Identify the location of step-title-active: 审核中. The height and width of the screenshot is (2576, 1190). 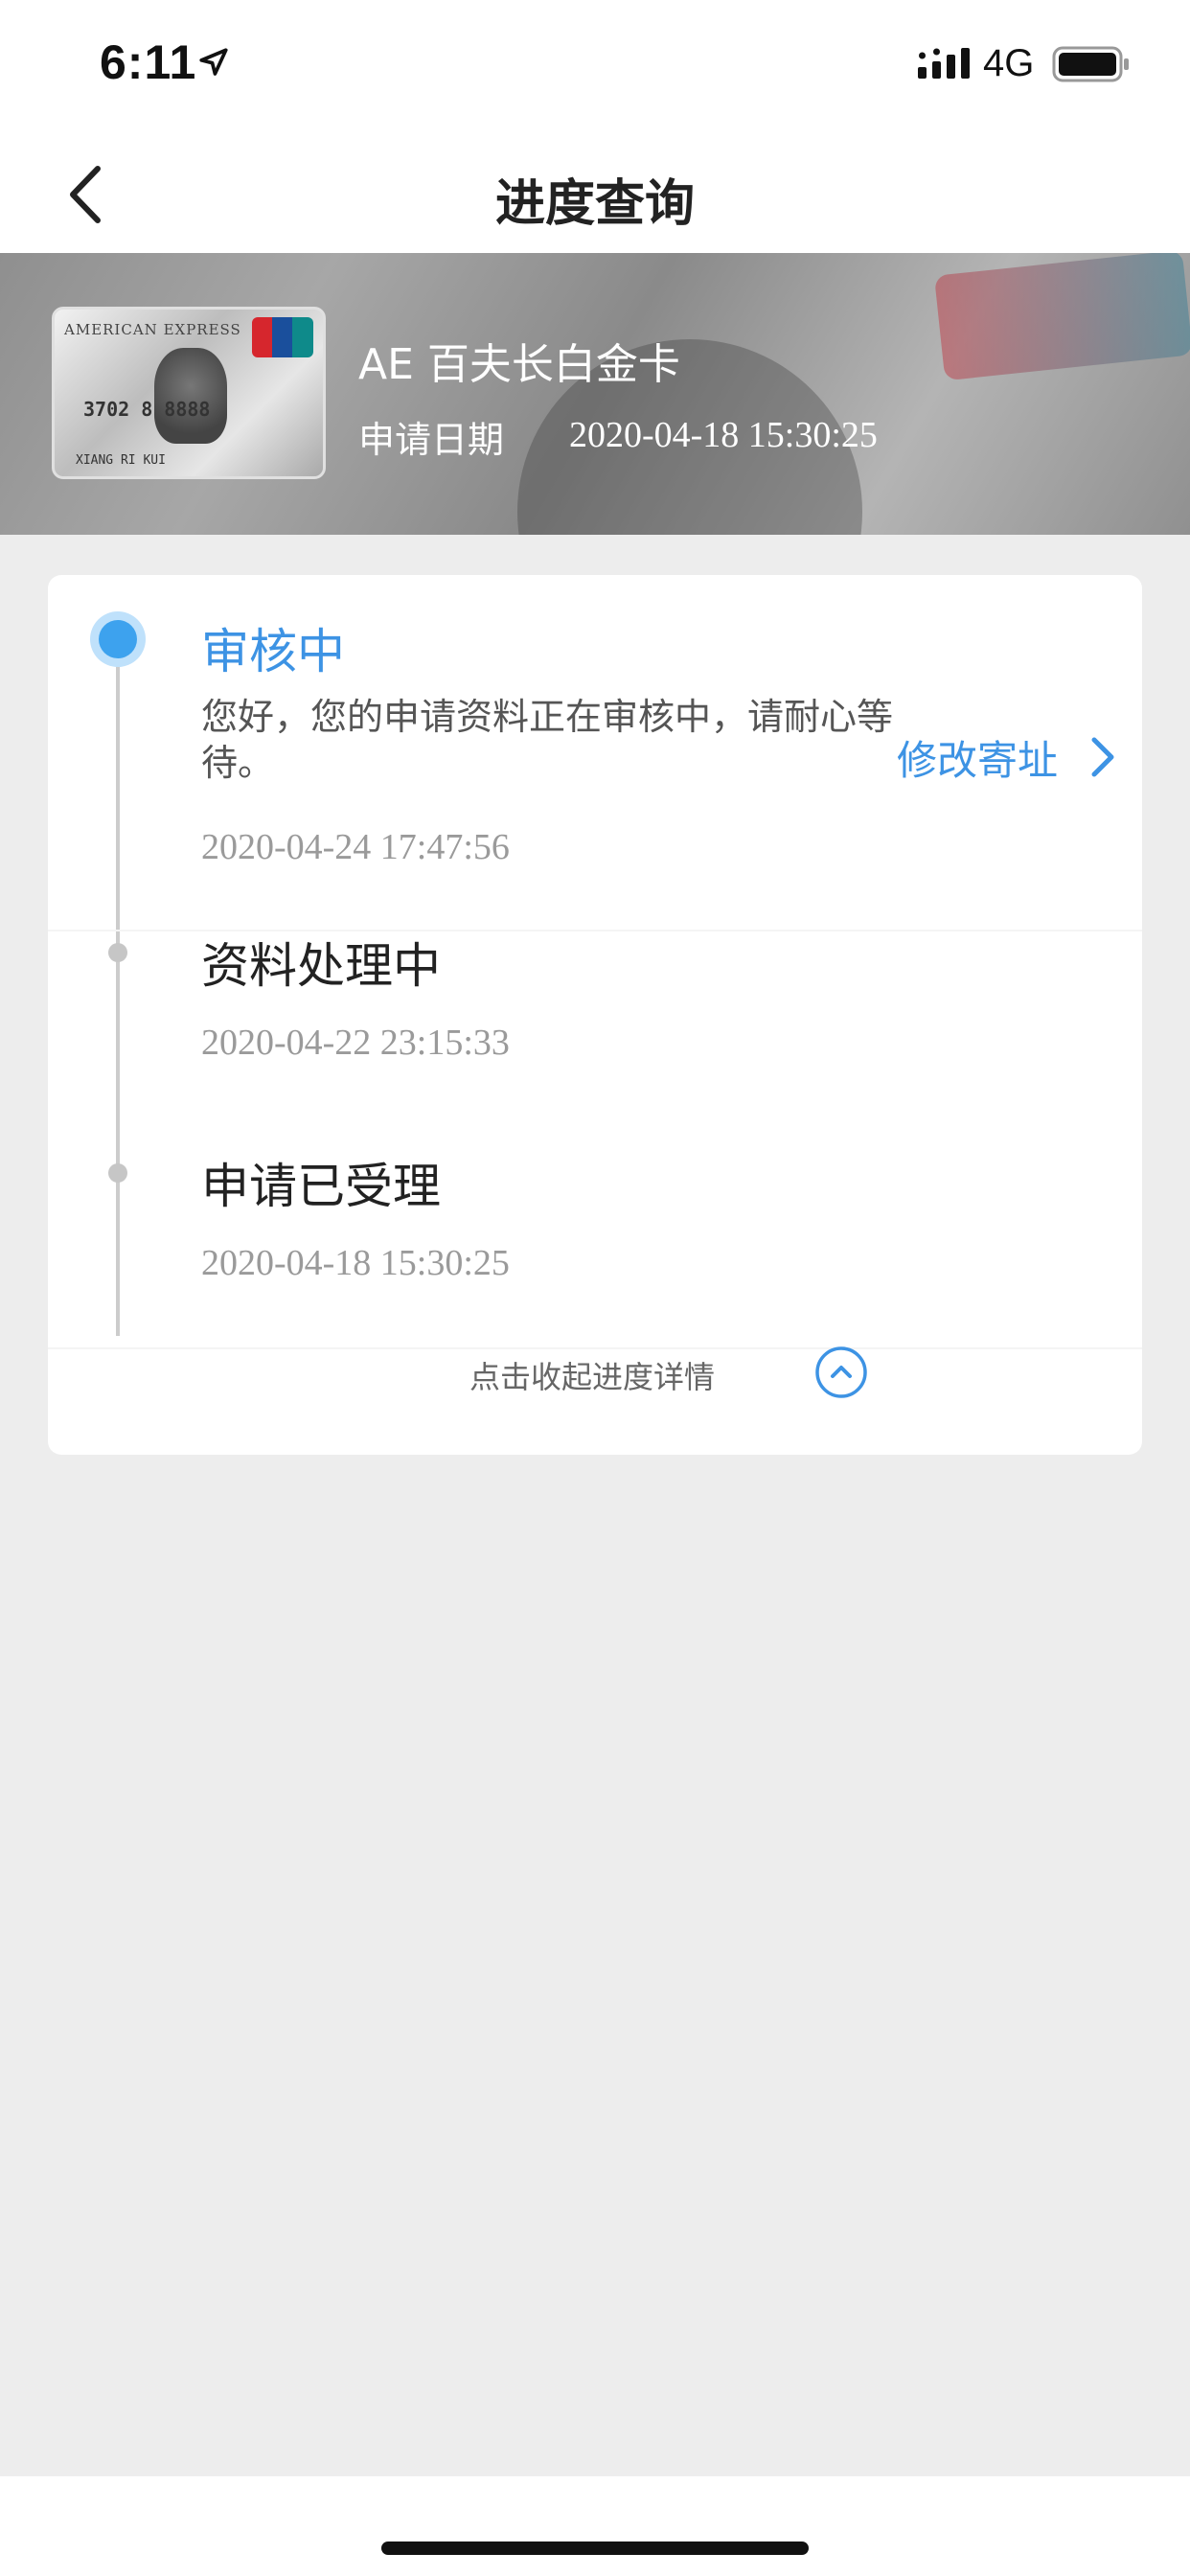
(273, 651).